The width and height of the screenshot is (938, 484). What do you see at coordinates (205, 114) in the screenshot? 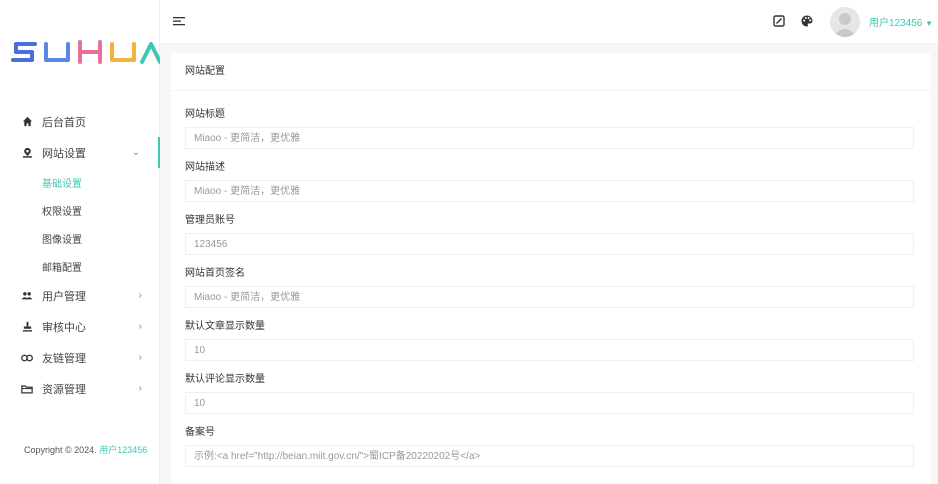
I see `field-label-site-title: 网站标题` at bounding box center [205, 114].